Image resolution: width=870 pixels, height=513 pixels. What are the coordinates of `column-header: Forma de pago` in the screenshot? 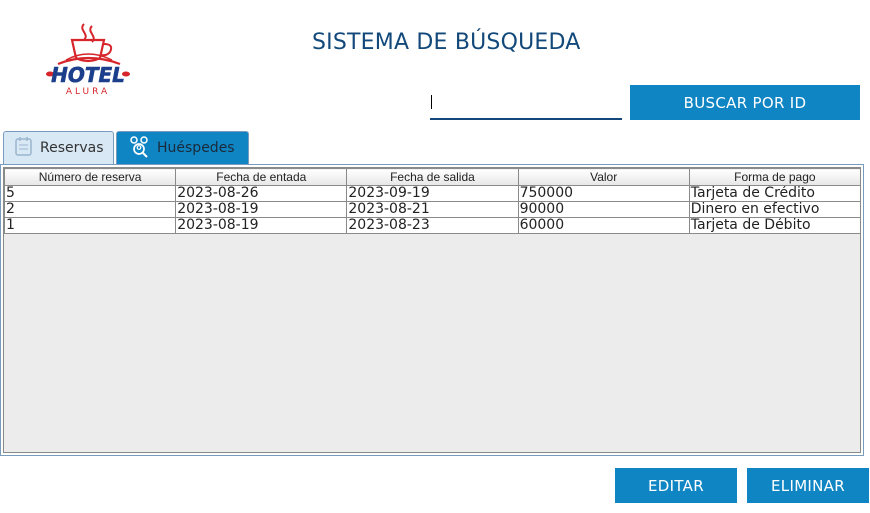 It's located at (775, 177).